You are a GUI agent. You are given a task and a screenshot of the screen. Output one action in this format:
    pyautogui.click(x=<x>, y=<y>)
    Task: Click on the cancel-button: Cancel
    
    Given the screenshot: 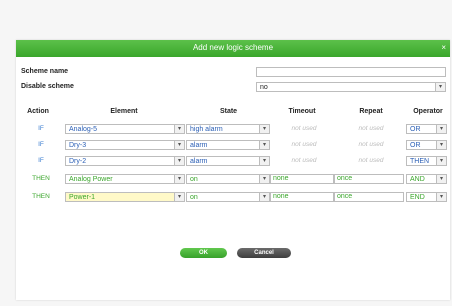 What is the action you would take?
    pyautogui.click(x=264, y=253)
    